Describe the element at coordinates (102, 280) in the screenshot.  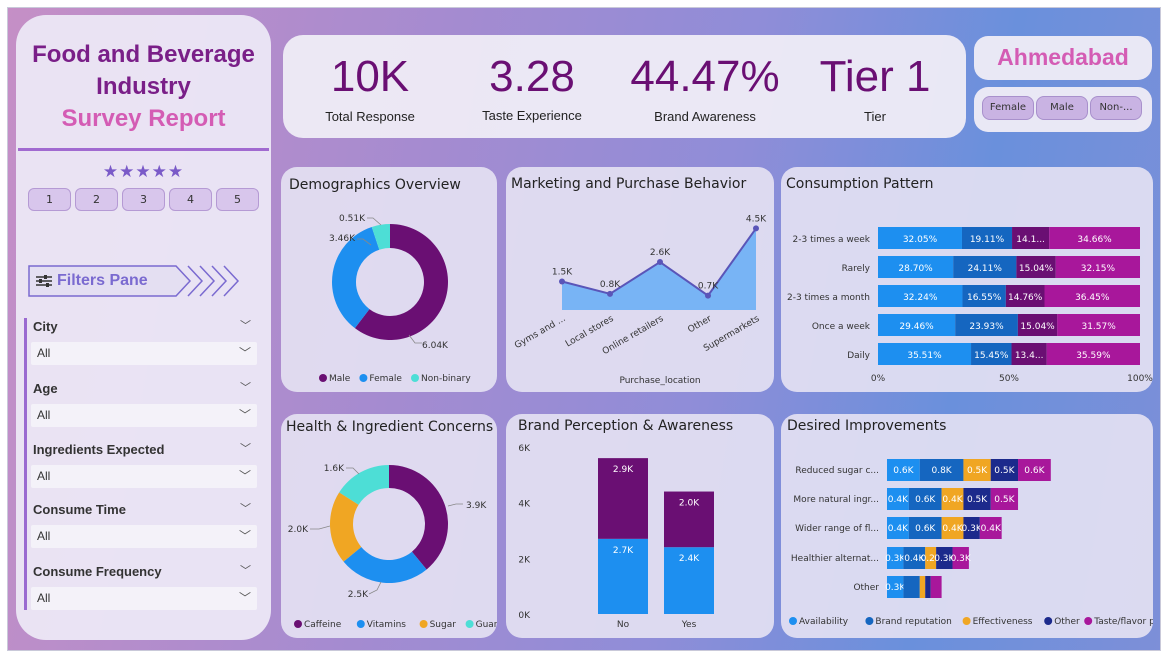
I see `filters-pane-label: Filters Pane` at that location.